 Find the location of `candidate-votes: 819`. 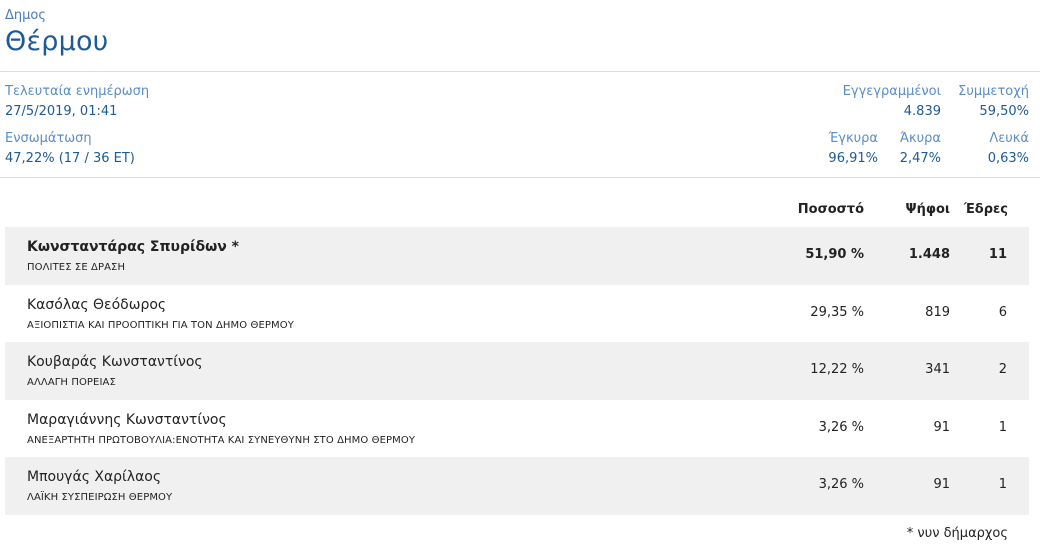

candidate-votes: 819 is located at coordinates (937, 312).